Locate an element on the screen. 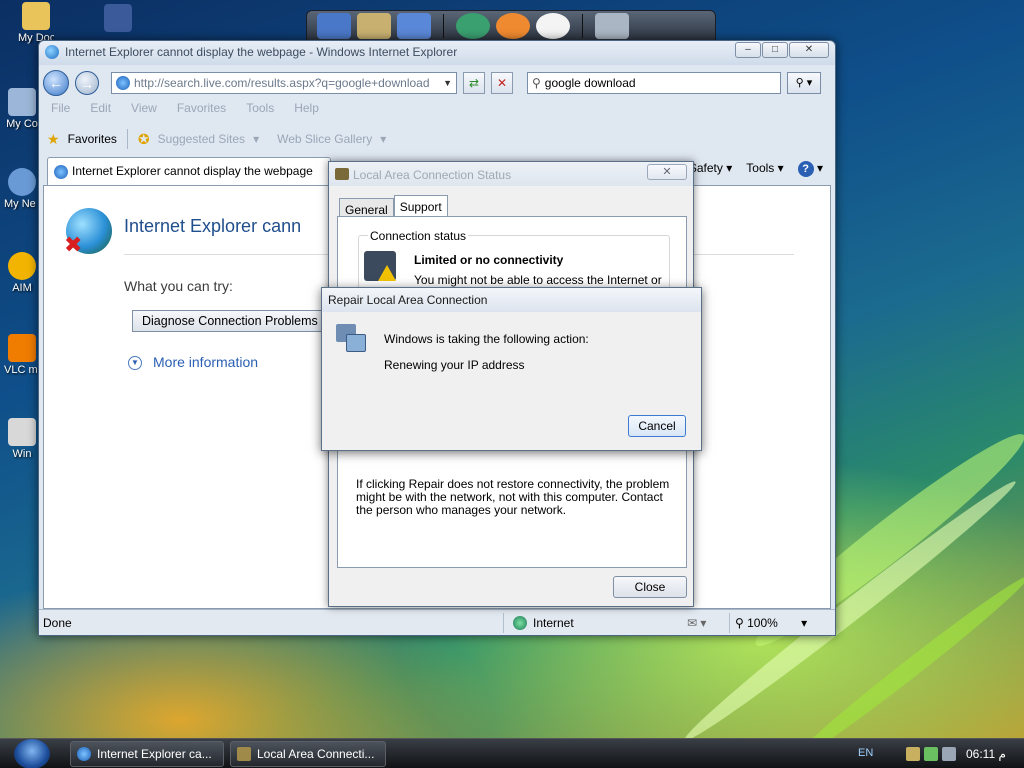  tools-label: Tools is located at coordinates (760, 168).